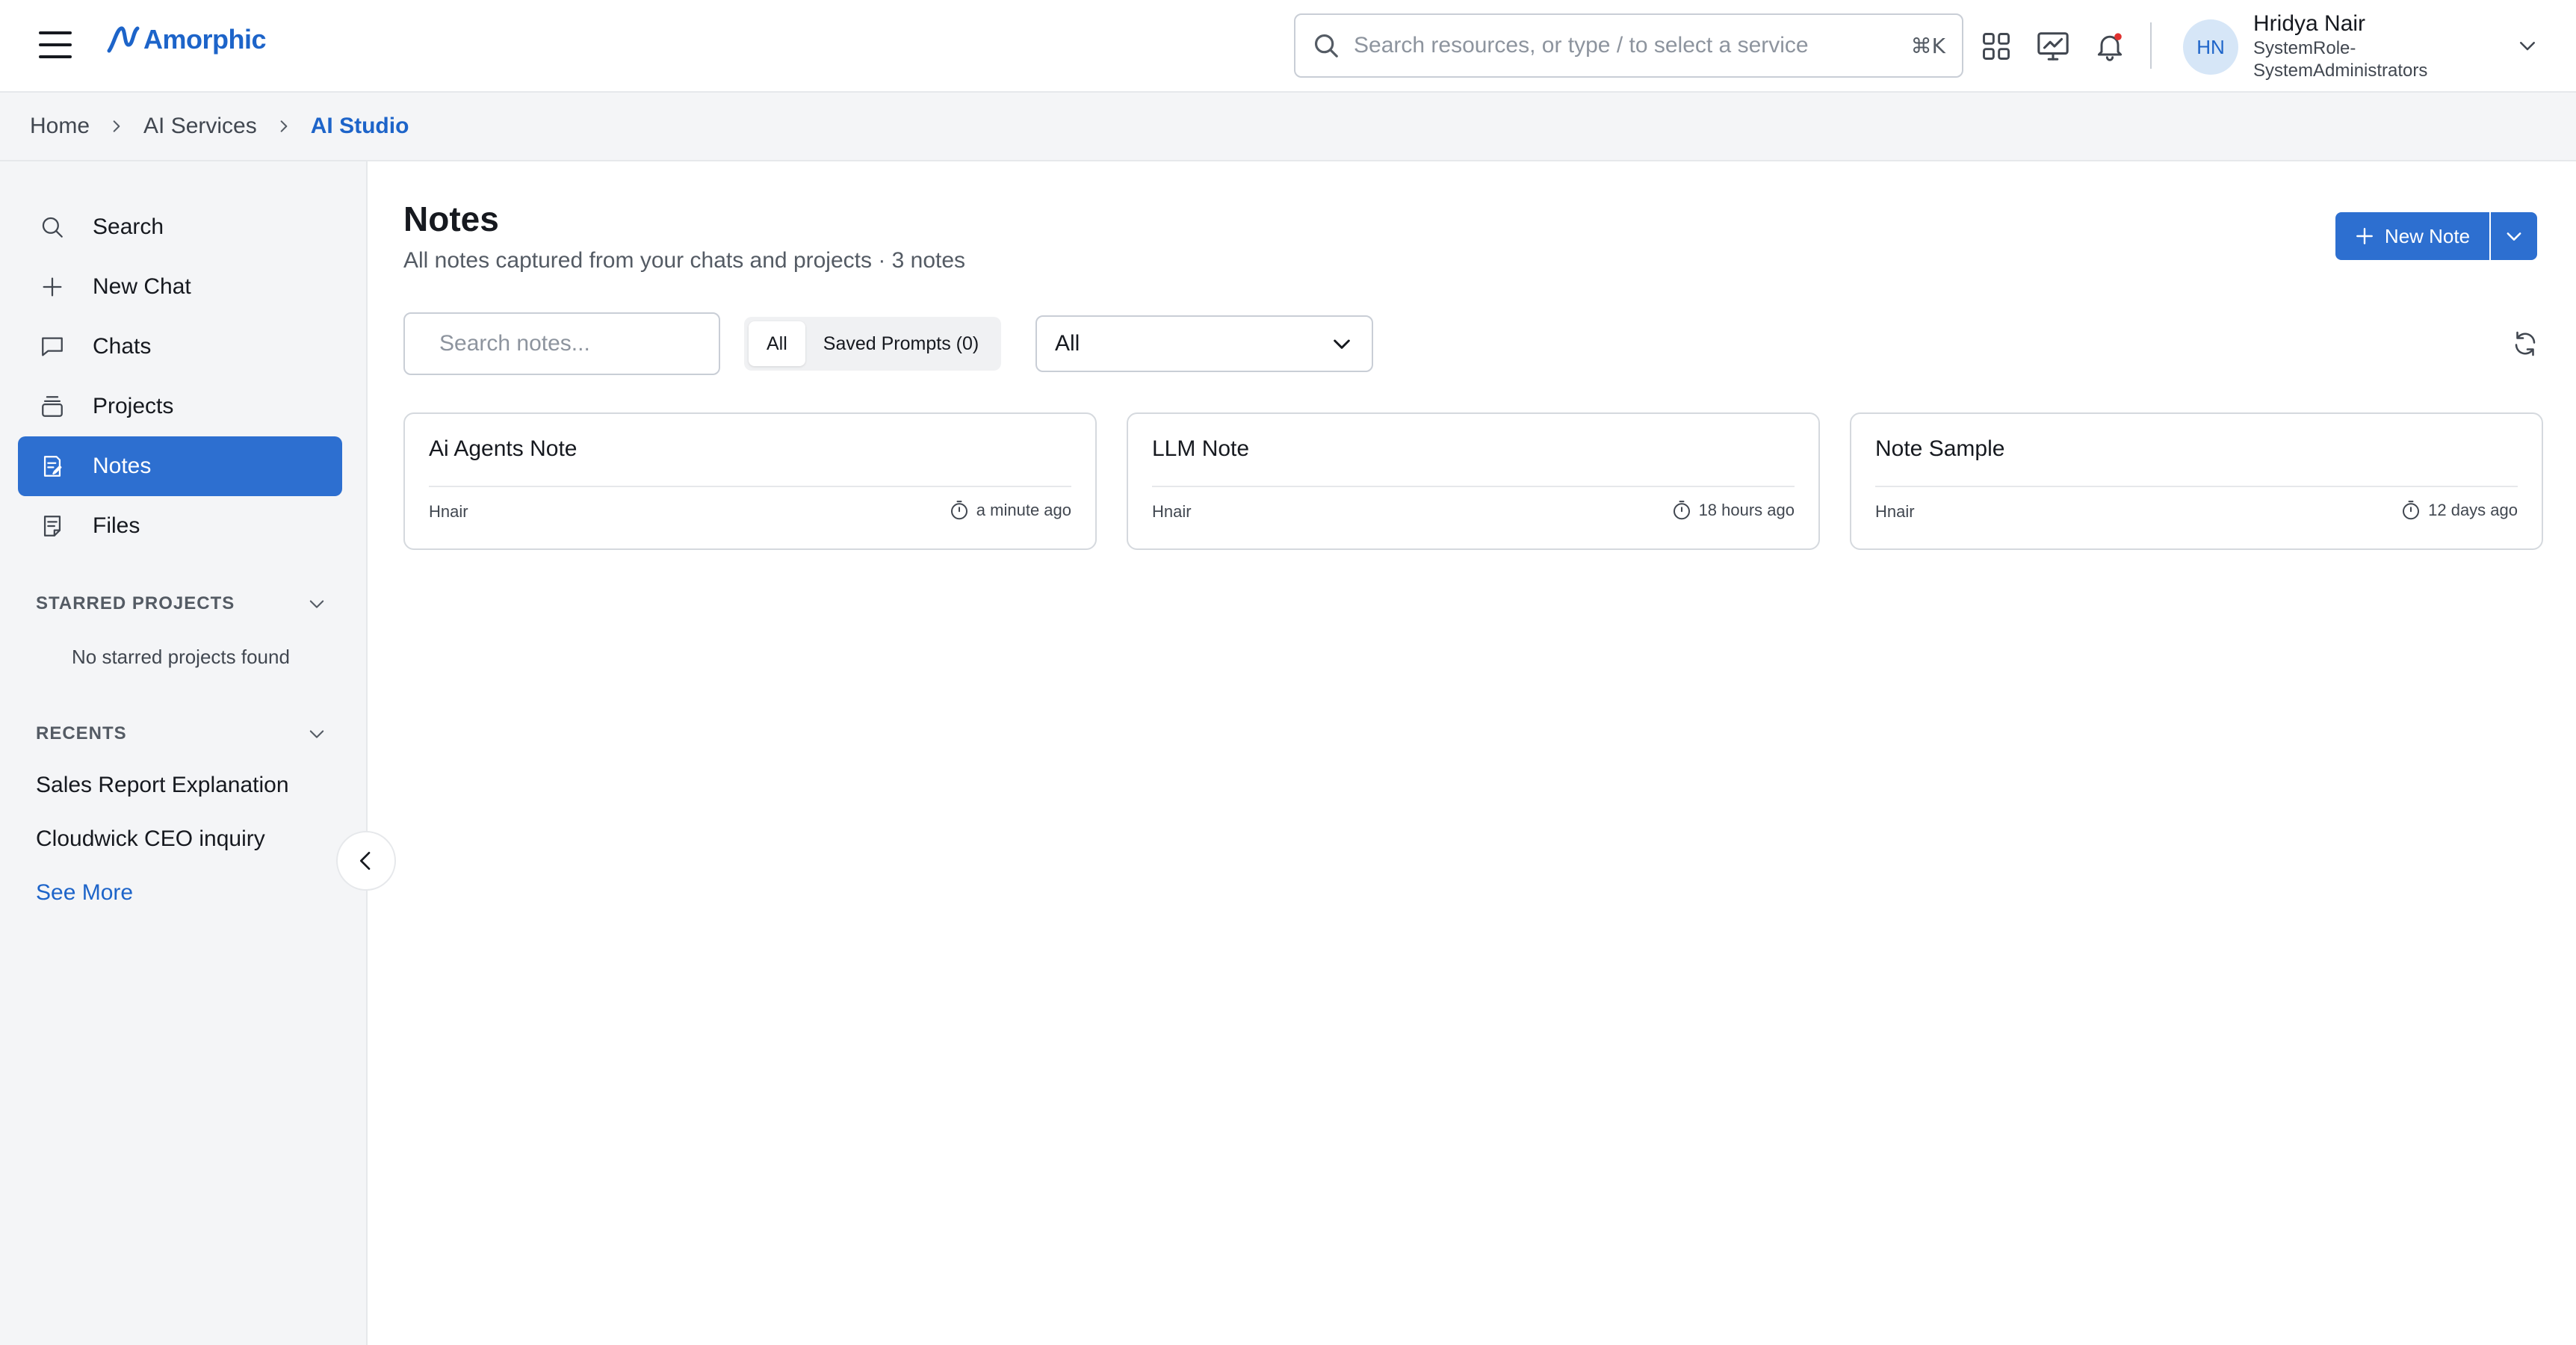 The height and width of the screenshot is (1345, 2576). I want to click on note-time: 18 hours ago, so click(1733, 510).